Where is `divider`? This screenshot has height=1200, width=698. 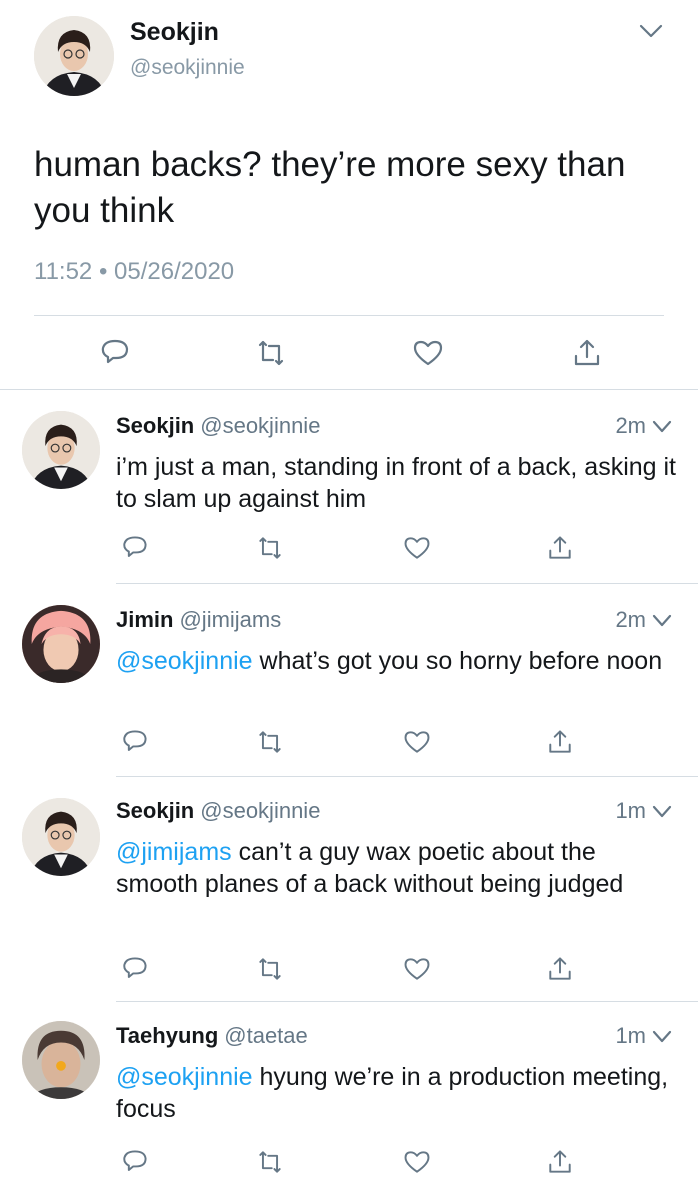 divider is located at coordinates (349, 315).